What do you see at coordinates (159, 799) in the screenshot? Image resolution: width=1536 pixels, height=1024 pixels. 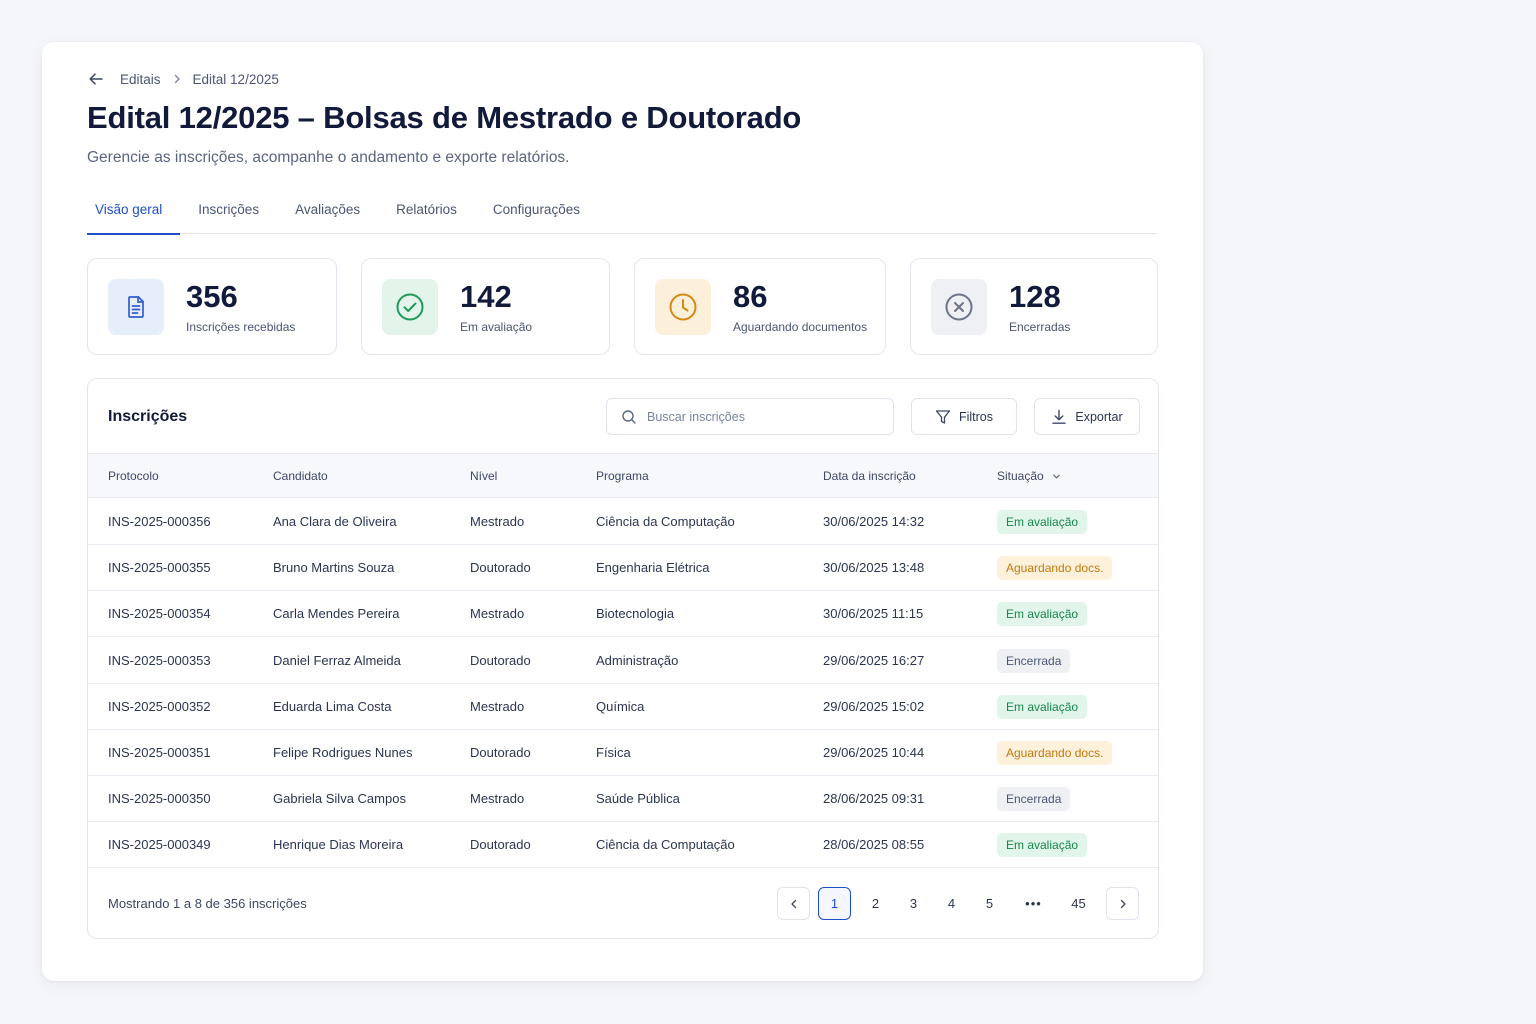 I see `cell-protocolo: INS-2025-000350` at bounding box center [159, 799].